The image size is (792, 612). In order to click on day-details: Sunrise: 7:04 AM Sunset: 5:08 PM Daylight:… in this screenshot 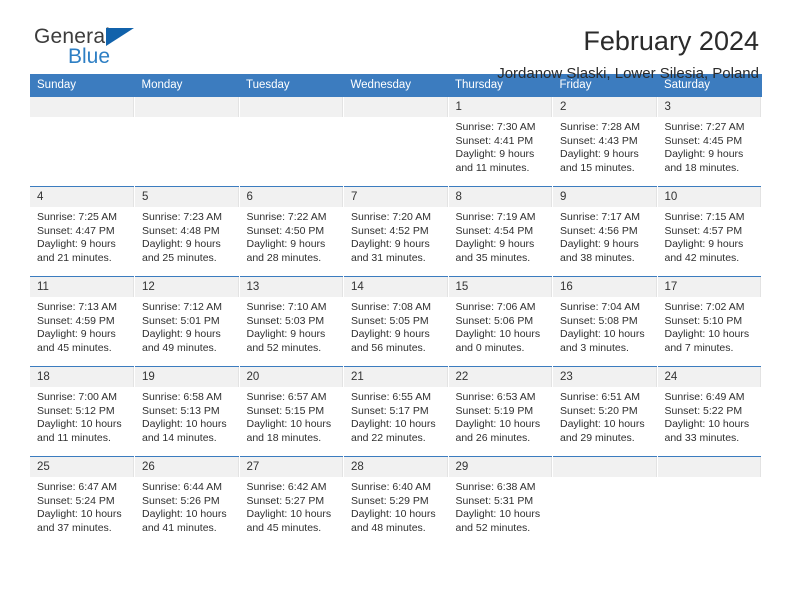, I will do `click(605, 326)`.